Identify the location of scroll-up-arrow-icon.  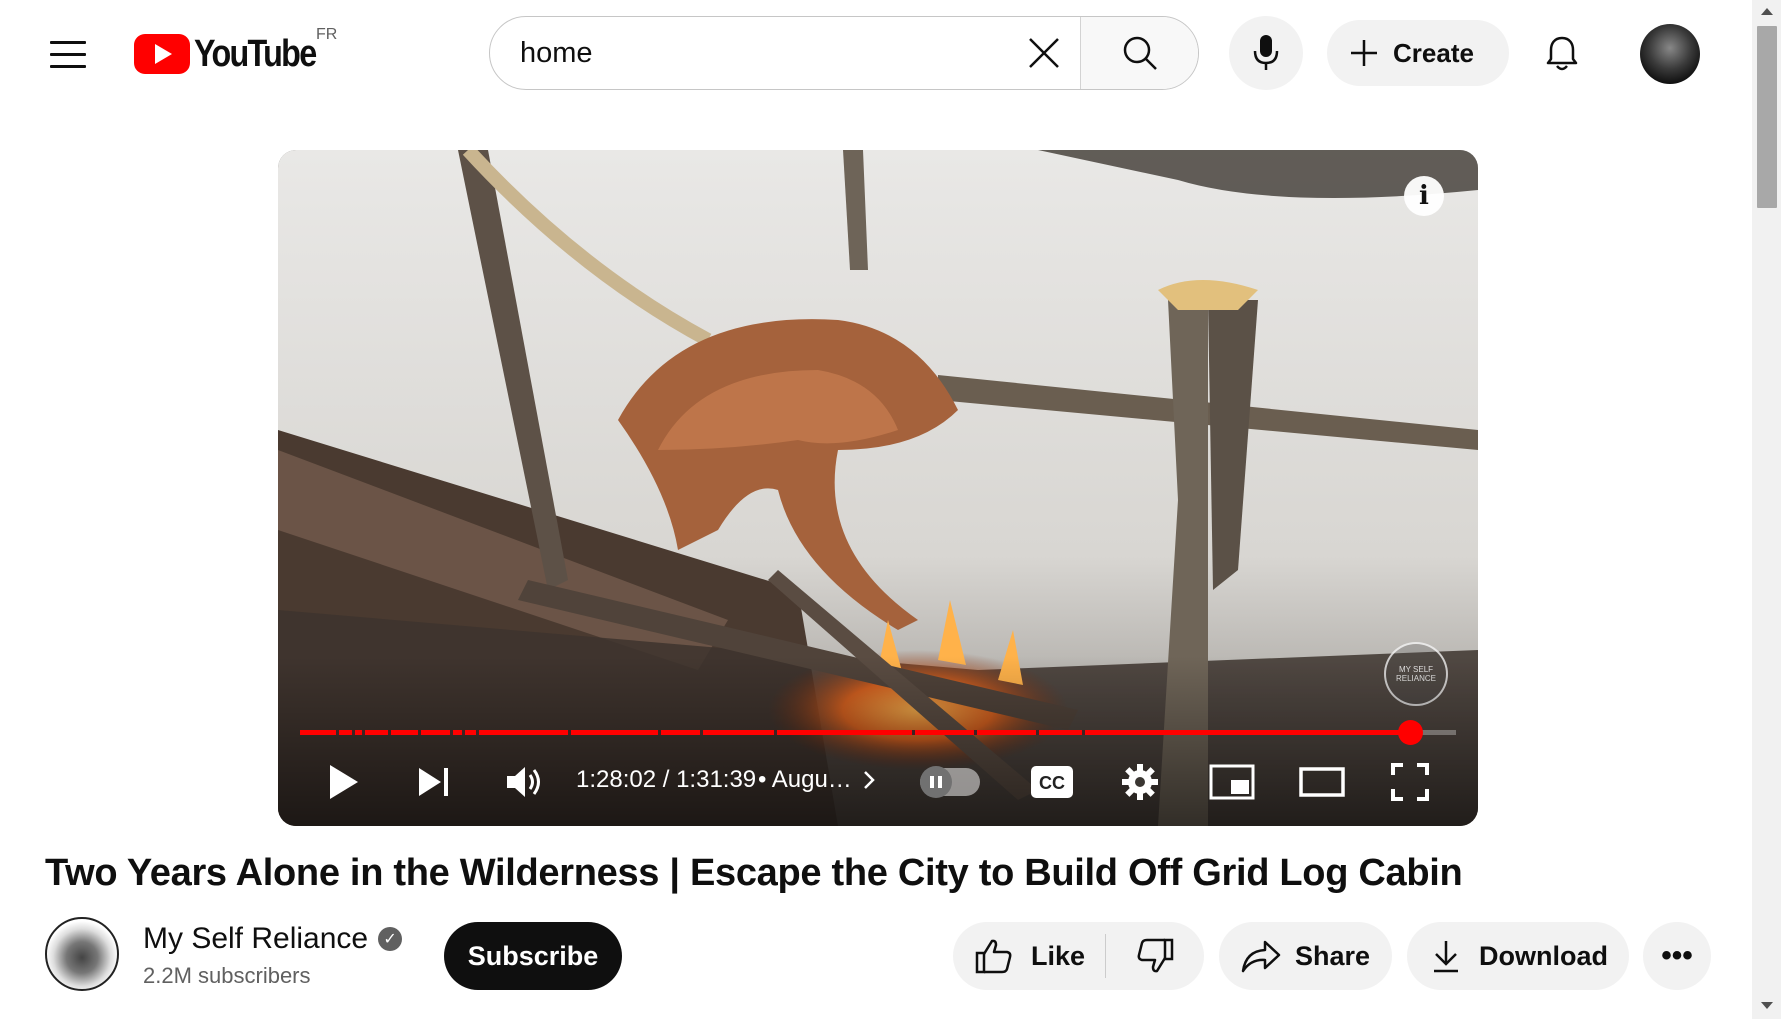
(1767, 11).